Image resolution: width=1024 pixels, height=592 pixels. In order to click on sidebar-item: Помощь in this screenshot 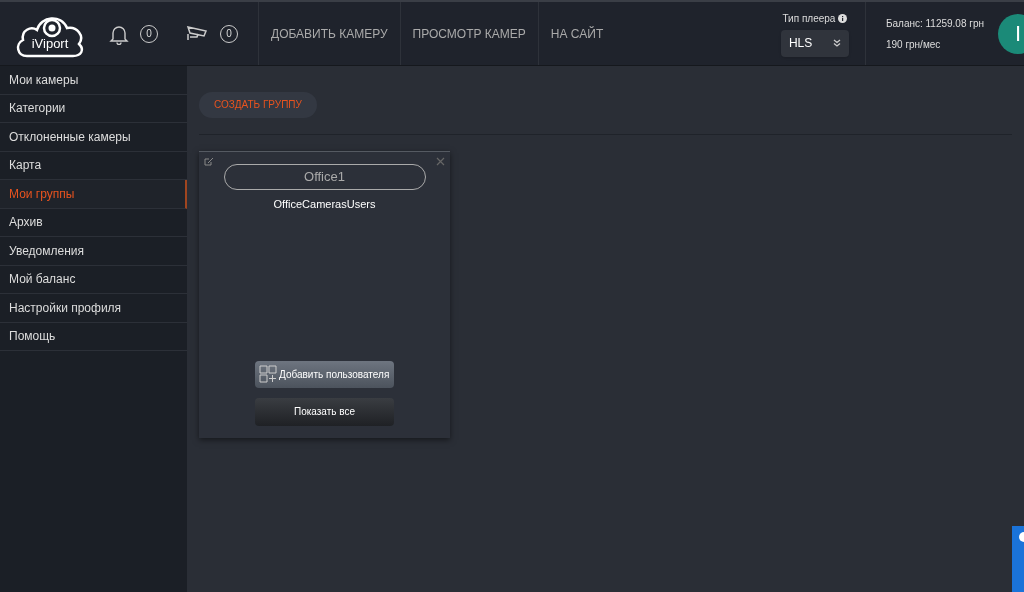, I will do `click(93, 336)`.